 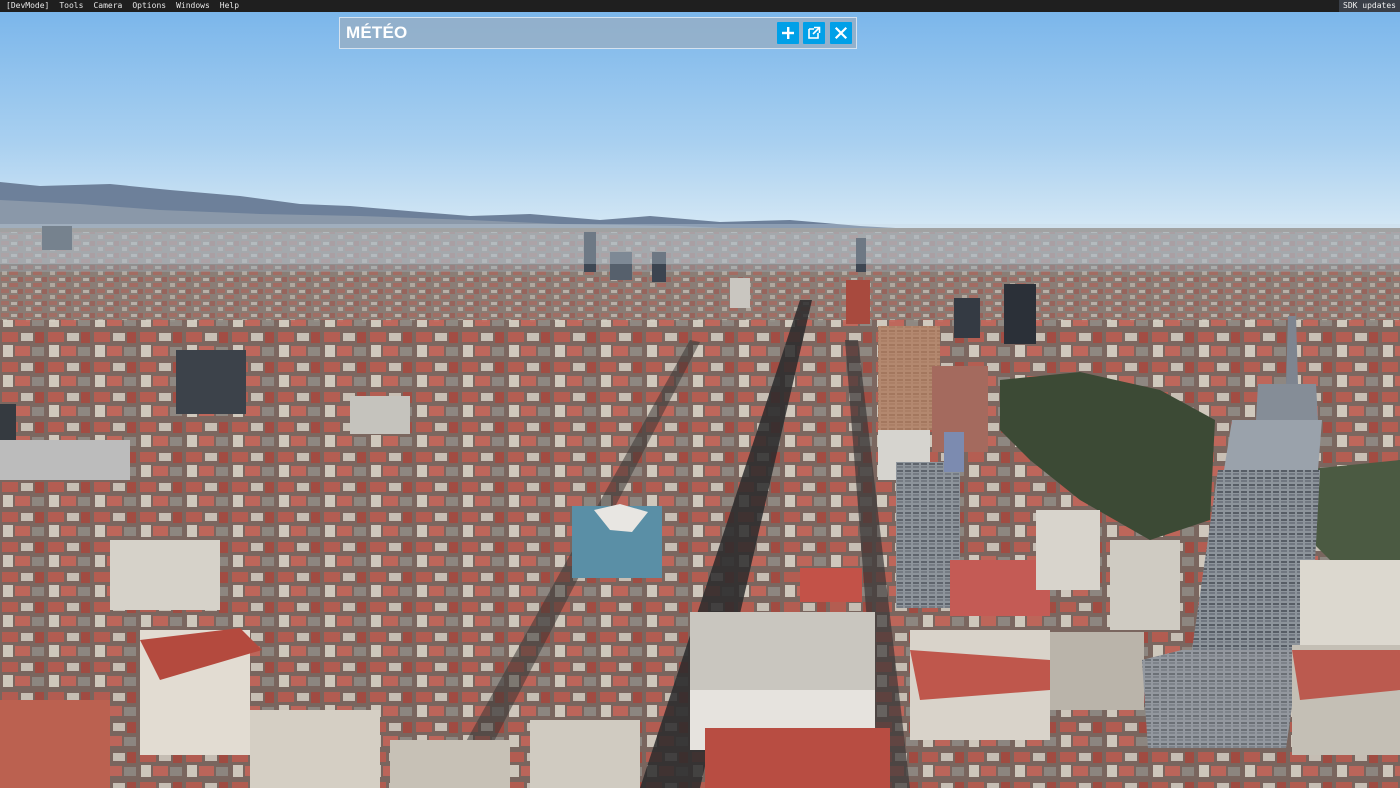 What do you see at coordinates (1369, 6) in the screenshot?
I see `sdk-updates-button: SDK updates` at bounding box center [1369, 6].